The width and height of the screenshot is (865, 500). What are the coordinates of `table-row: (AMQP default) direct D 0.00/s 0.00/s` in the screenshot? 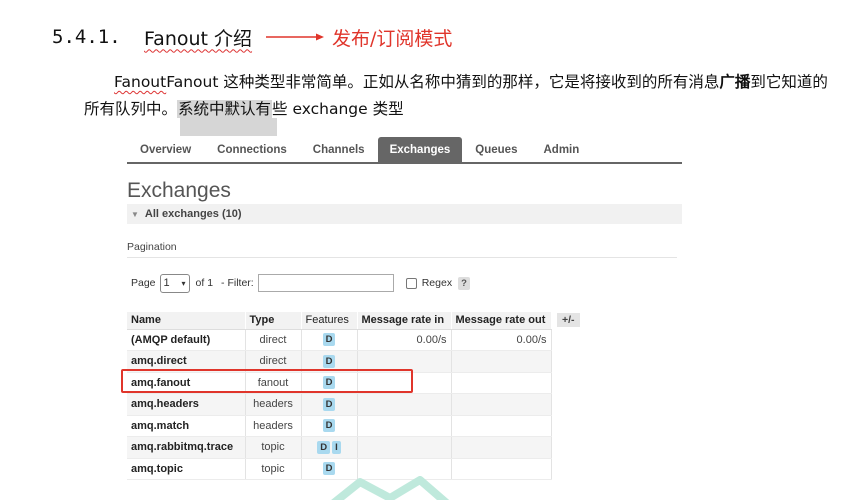 It's located at (339, 340).